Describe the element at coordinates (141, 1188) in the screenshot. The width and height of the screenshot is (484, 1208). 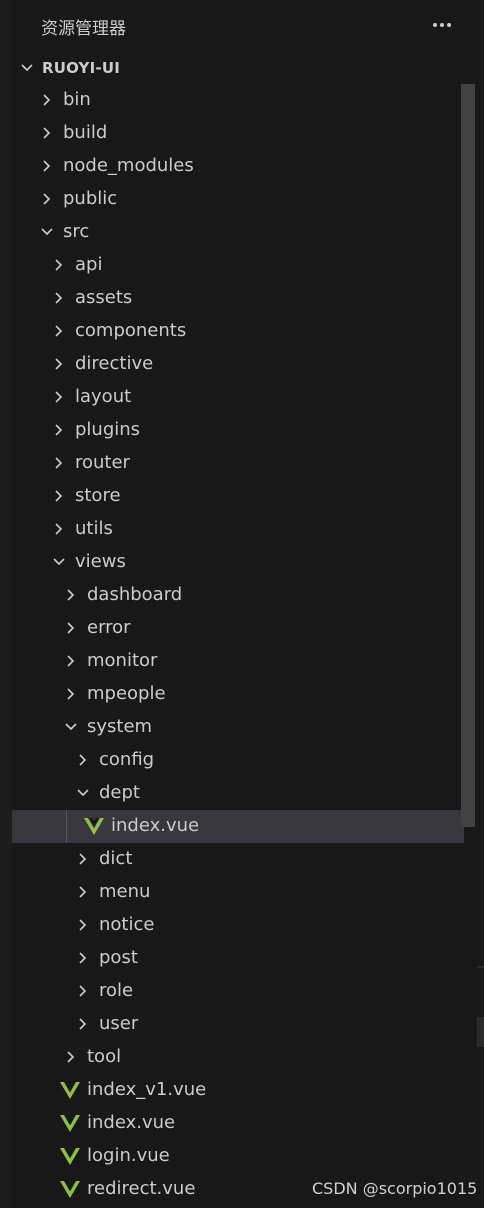
I see `file-label: redirect.vue` at that location.